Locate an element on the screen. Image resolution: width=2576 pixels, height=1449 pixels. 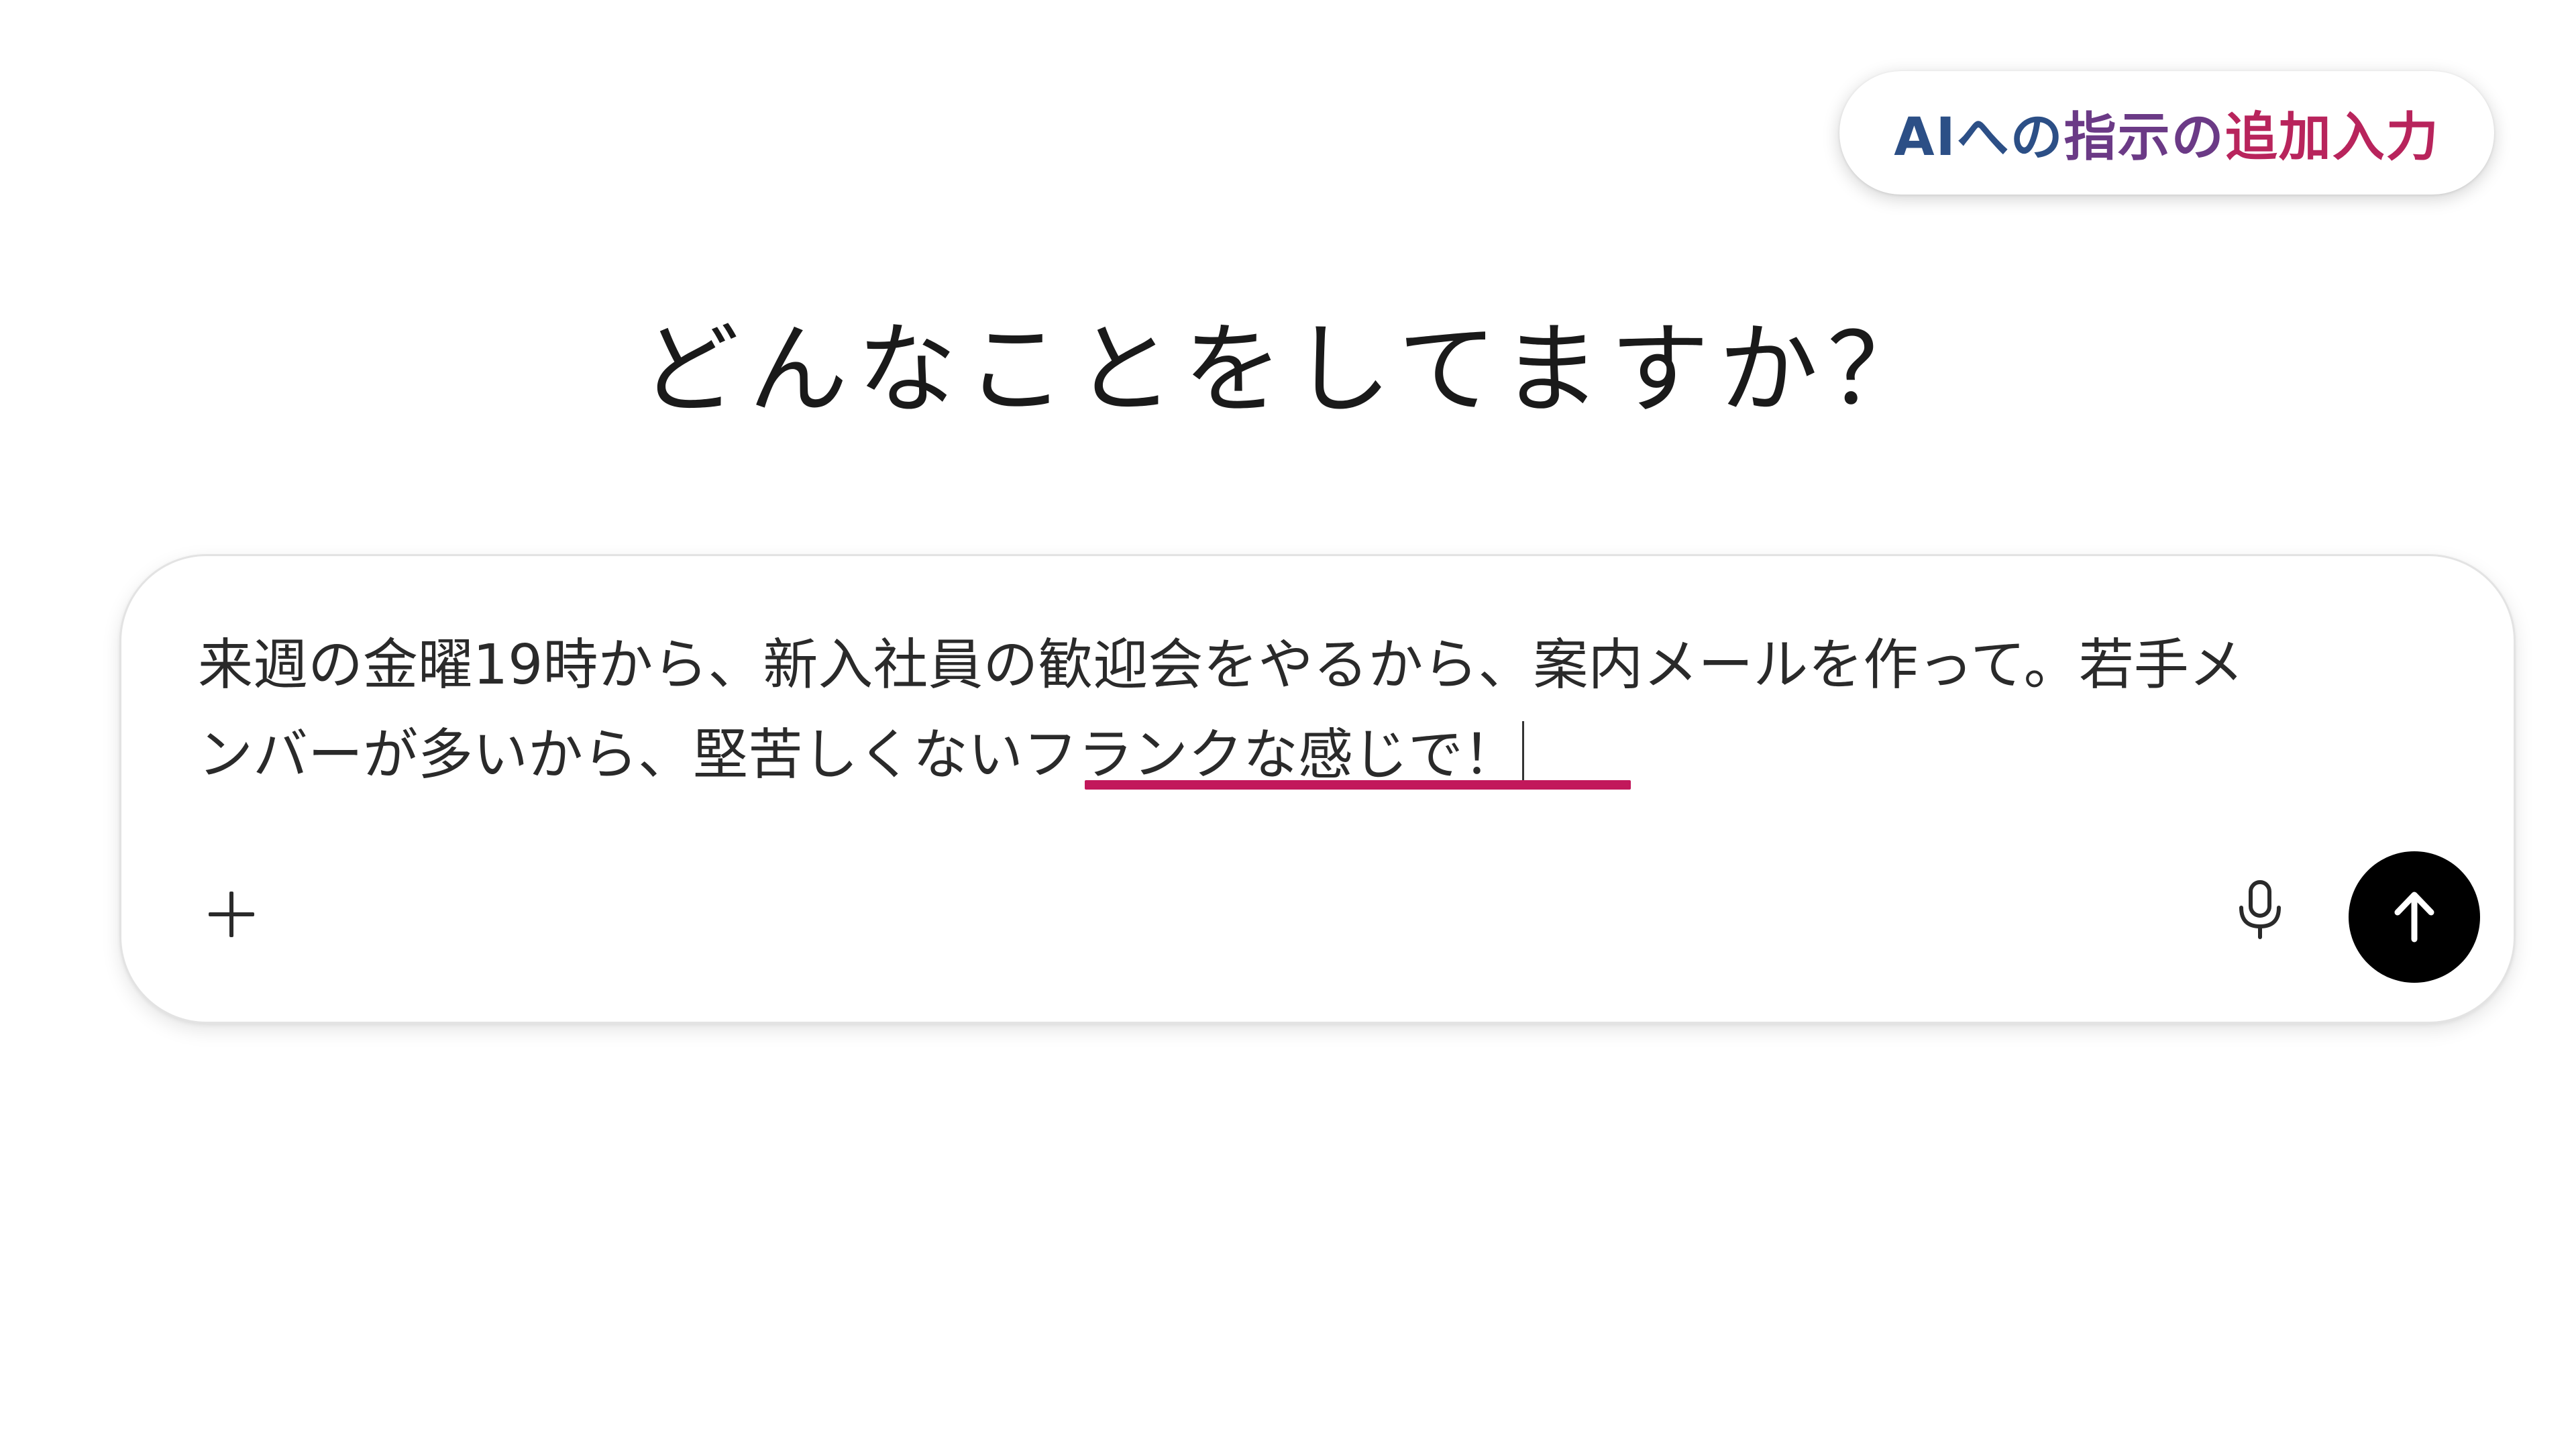
caption-part-3: 追加入力 is located at coordinates (2332, 137).